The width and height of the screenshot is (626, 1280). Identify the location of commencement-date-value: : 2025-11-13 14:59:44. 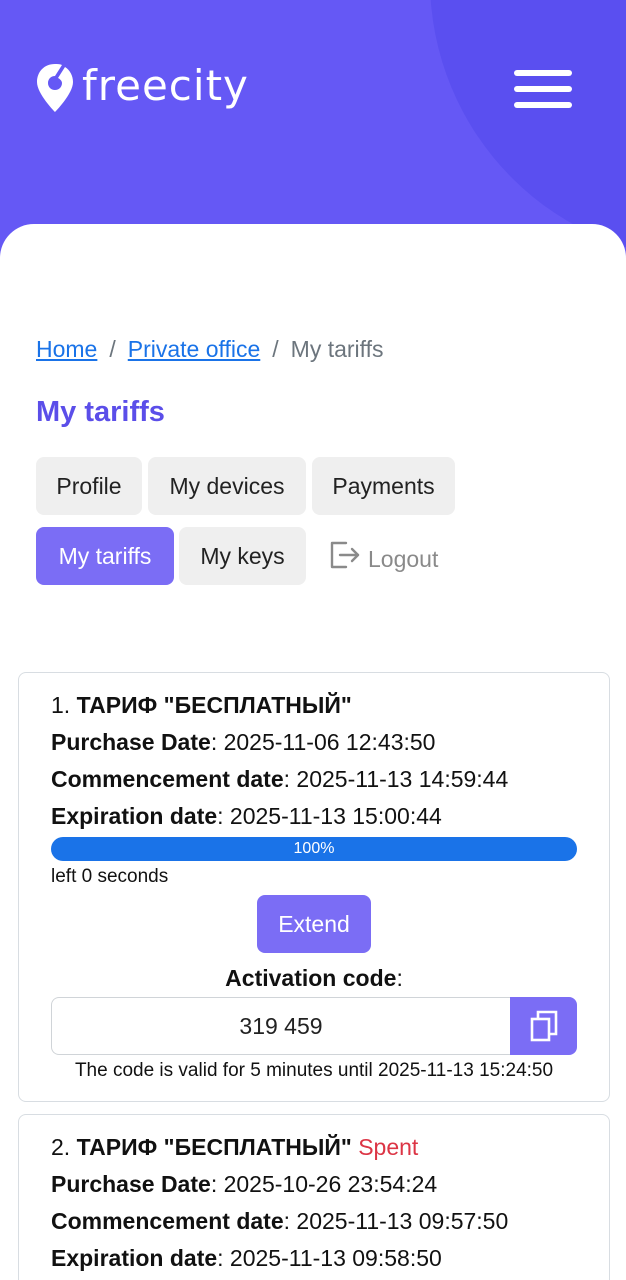
(396, 779).